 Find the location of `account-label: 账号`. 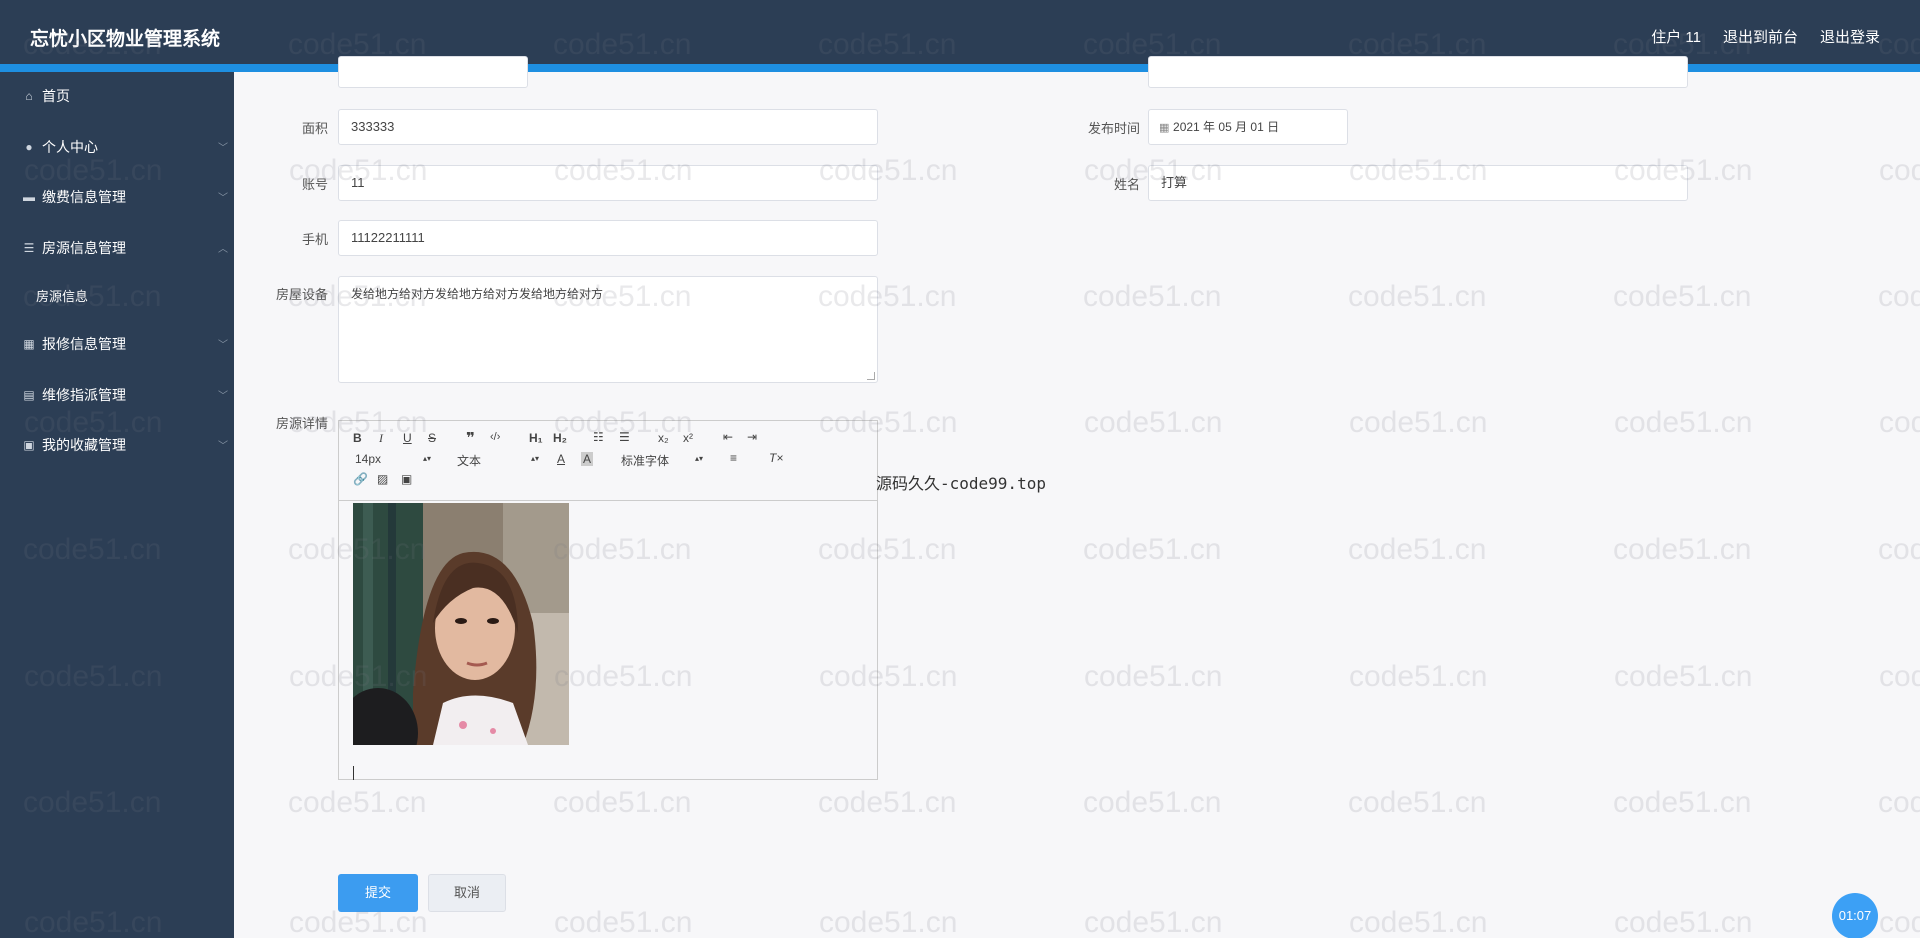

account-label: 账号 is located at coordinates (314, 184).